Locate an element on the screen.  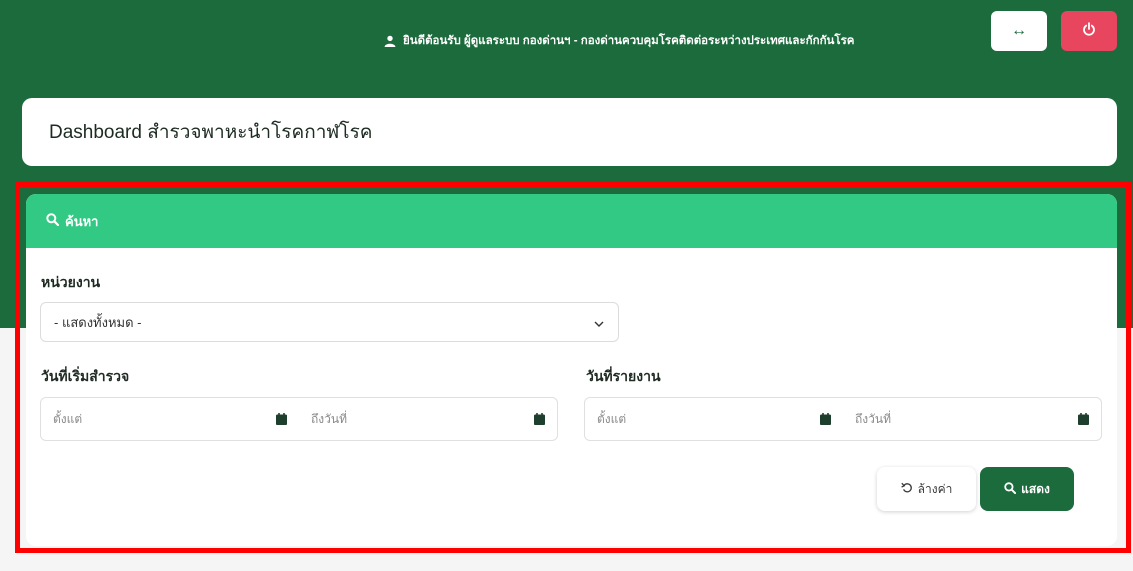
report-date-from-input: ตั้งแต่ is located at coordinates (714, 419).